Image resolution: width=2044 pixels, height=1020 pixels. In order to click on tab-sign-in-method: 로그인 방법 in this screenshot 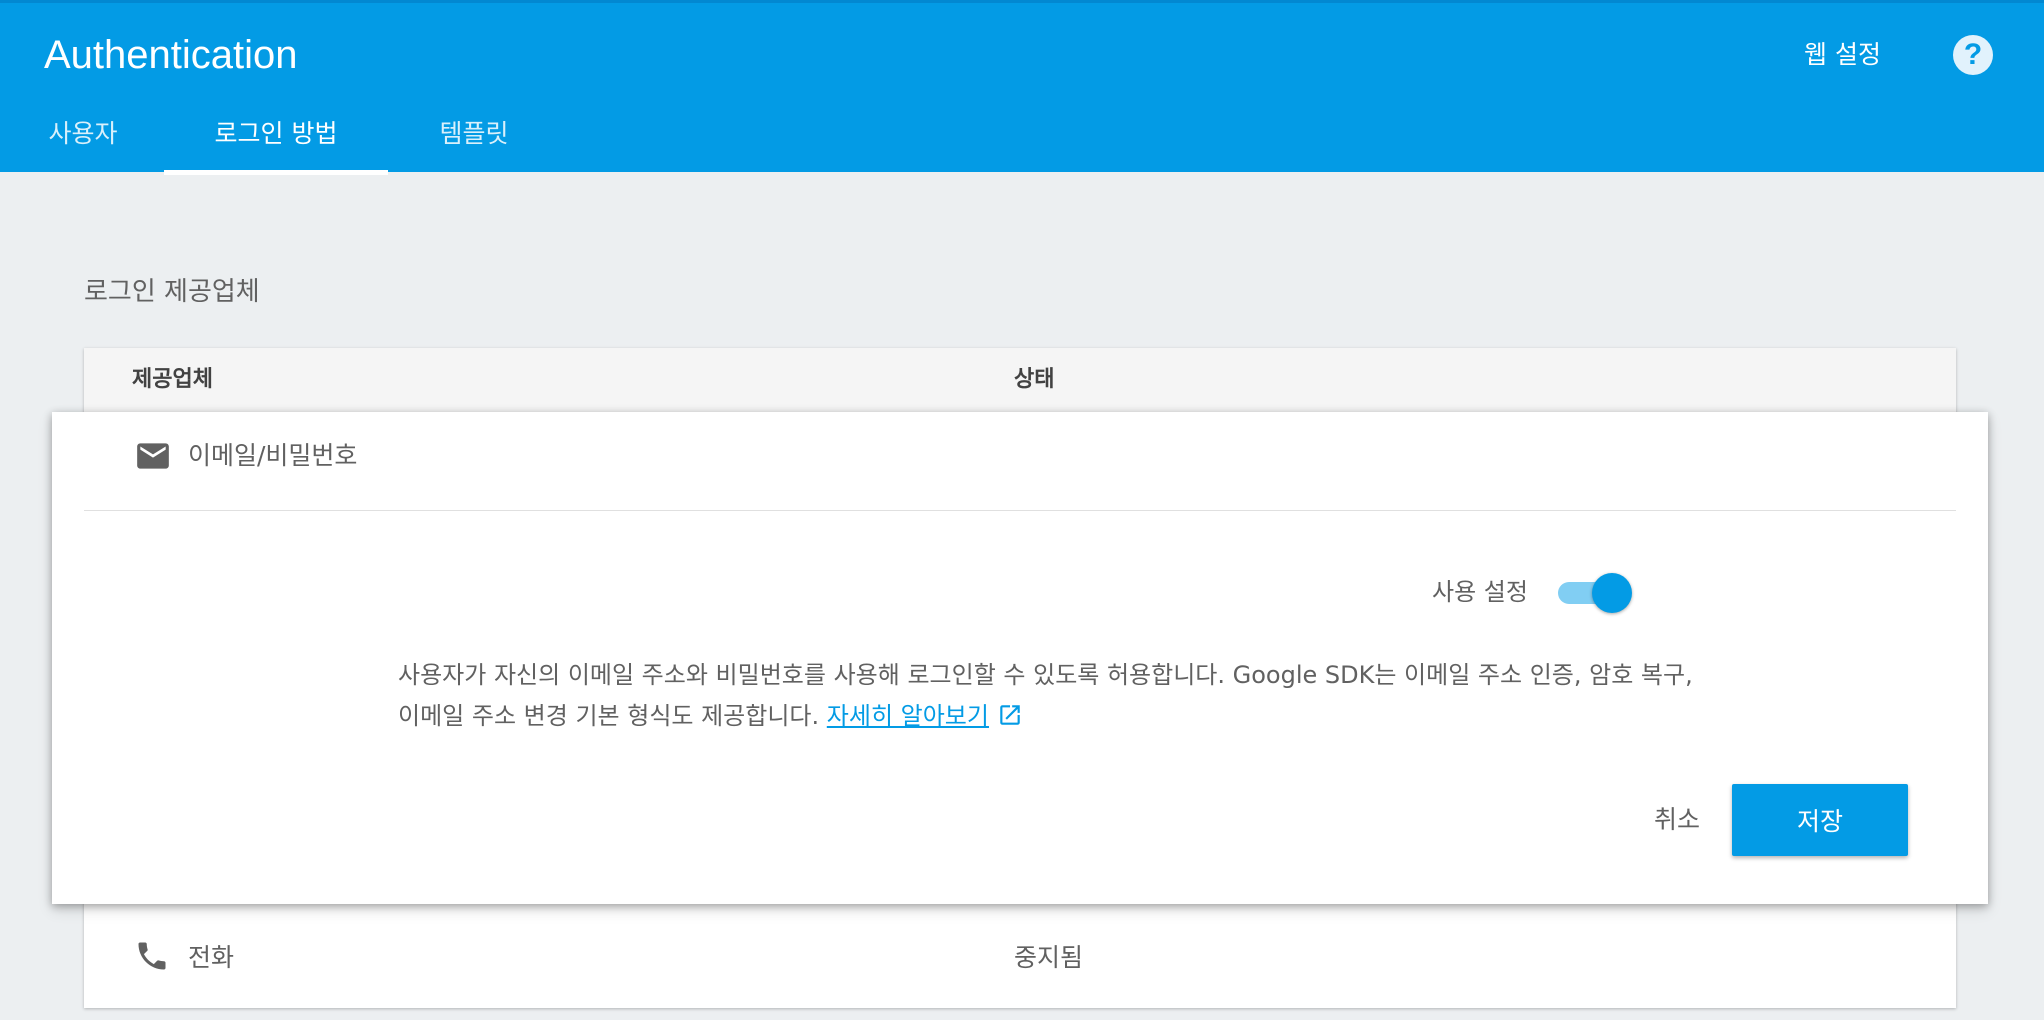, I will do `click(276, 142)`.